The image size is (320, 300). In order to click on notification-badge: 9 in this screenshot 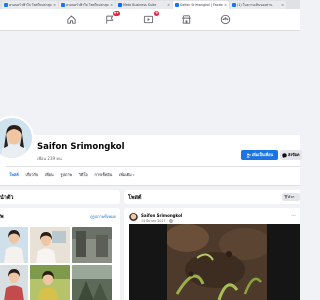, I will do `click(156, 13)`.